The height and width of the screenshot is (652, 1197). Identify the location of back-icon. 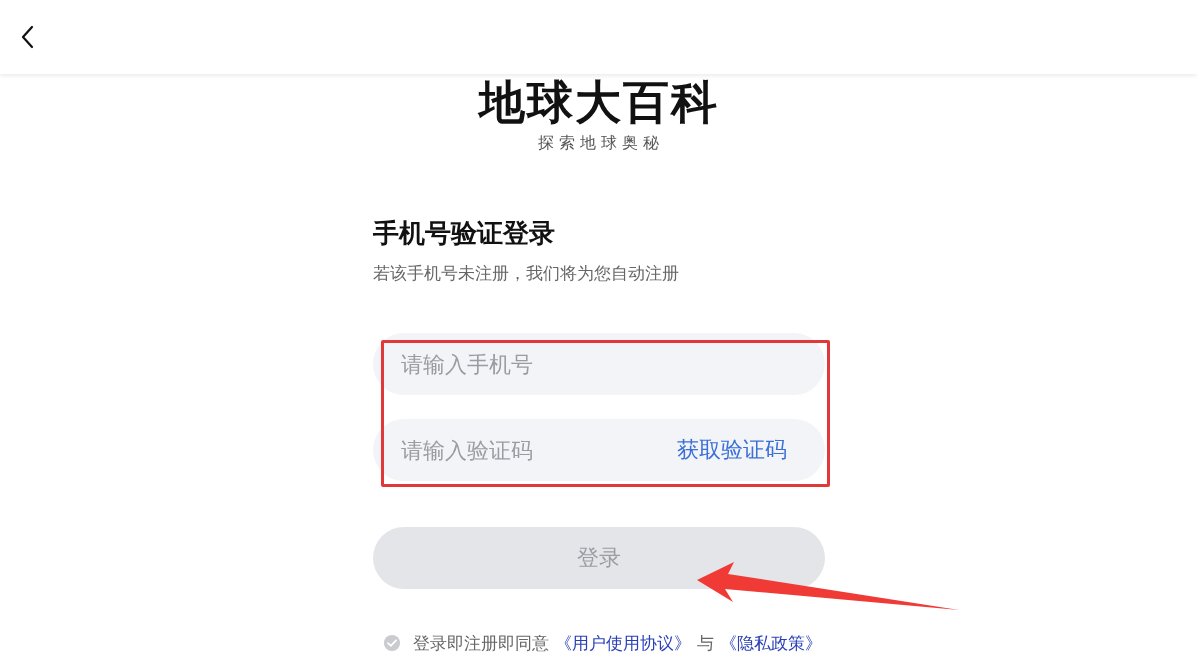
(28, 37).